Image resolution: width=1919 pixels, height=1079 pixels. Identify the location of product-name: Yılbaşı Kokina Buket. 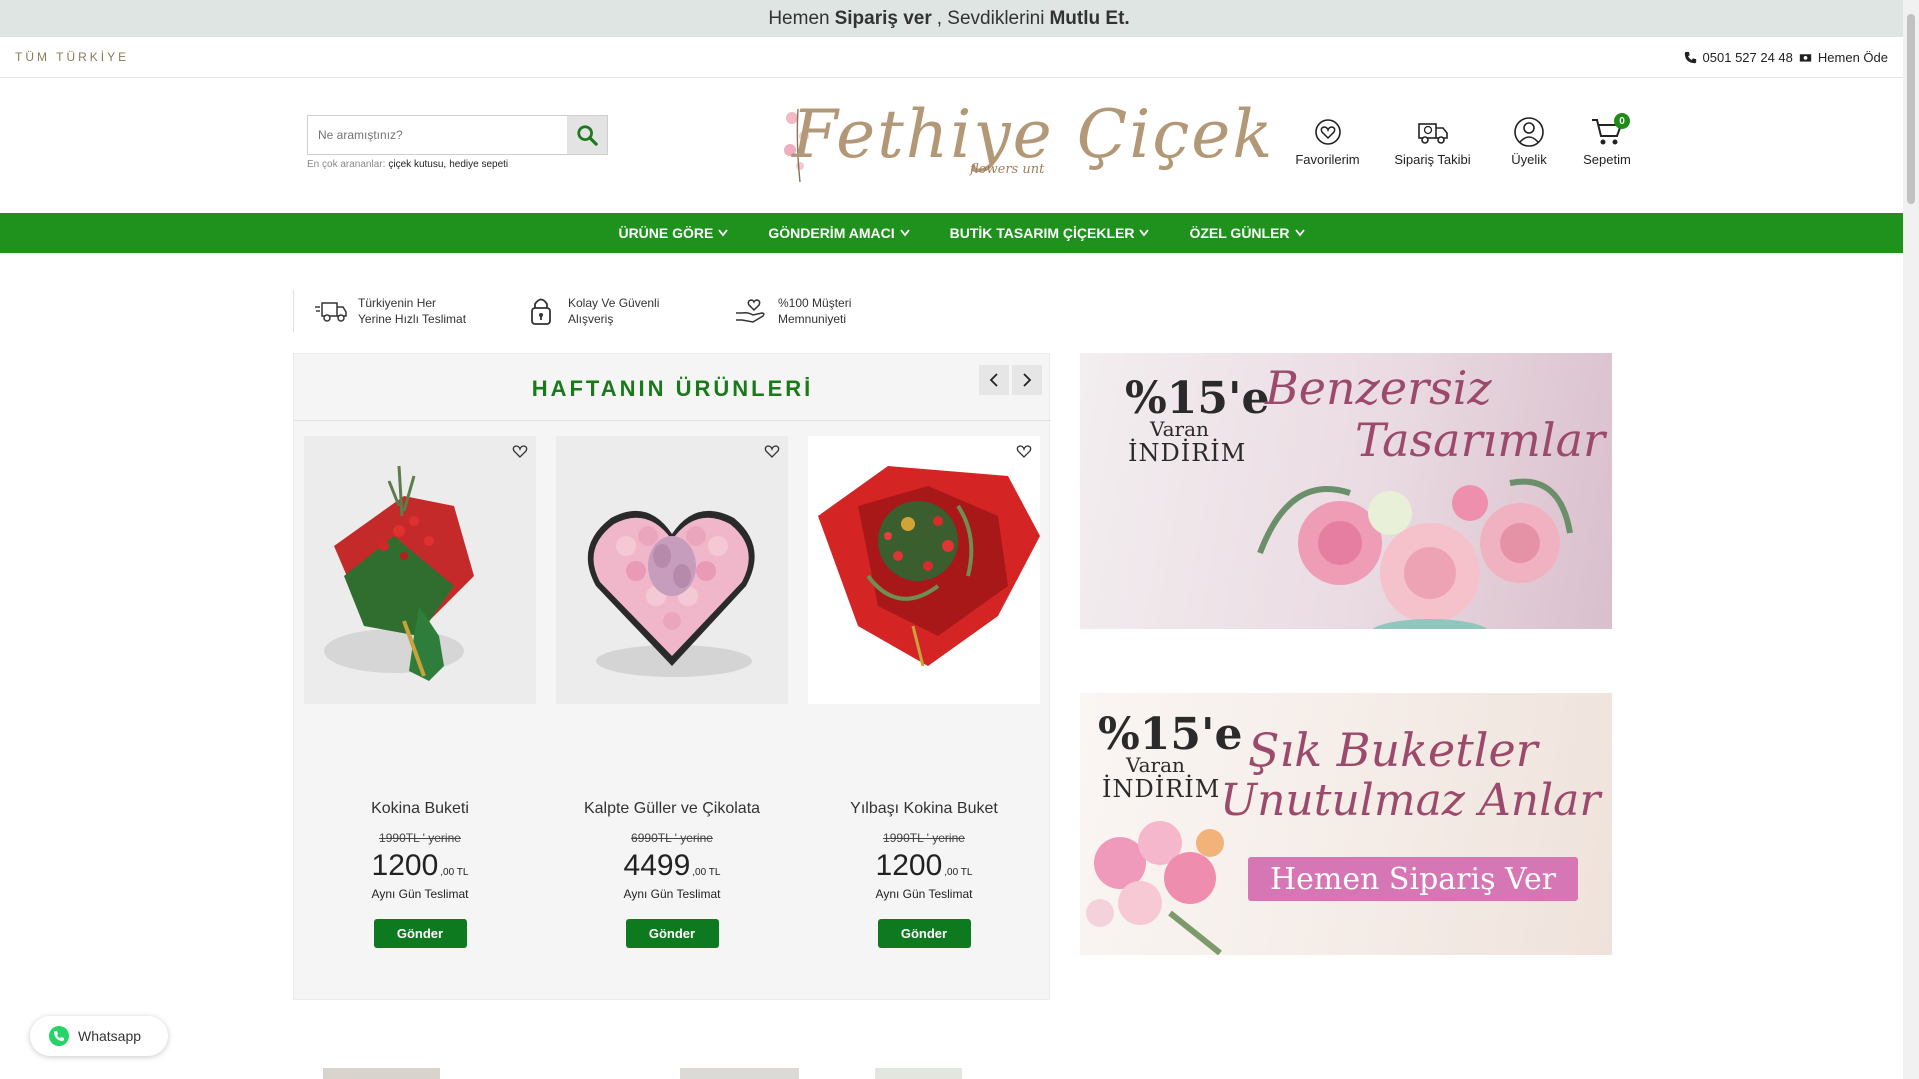
(924, 809).